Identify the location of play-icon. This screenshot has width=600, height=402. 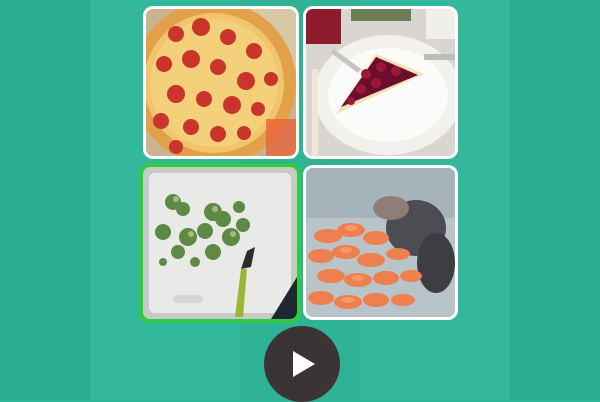
(304, 364).